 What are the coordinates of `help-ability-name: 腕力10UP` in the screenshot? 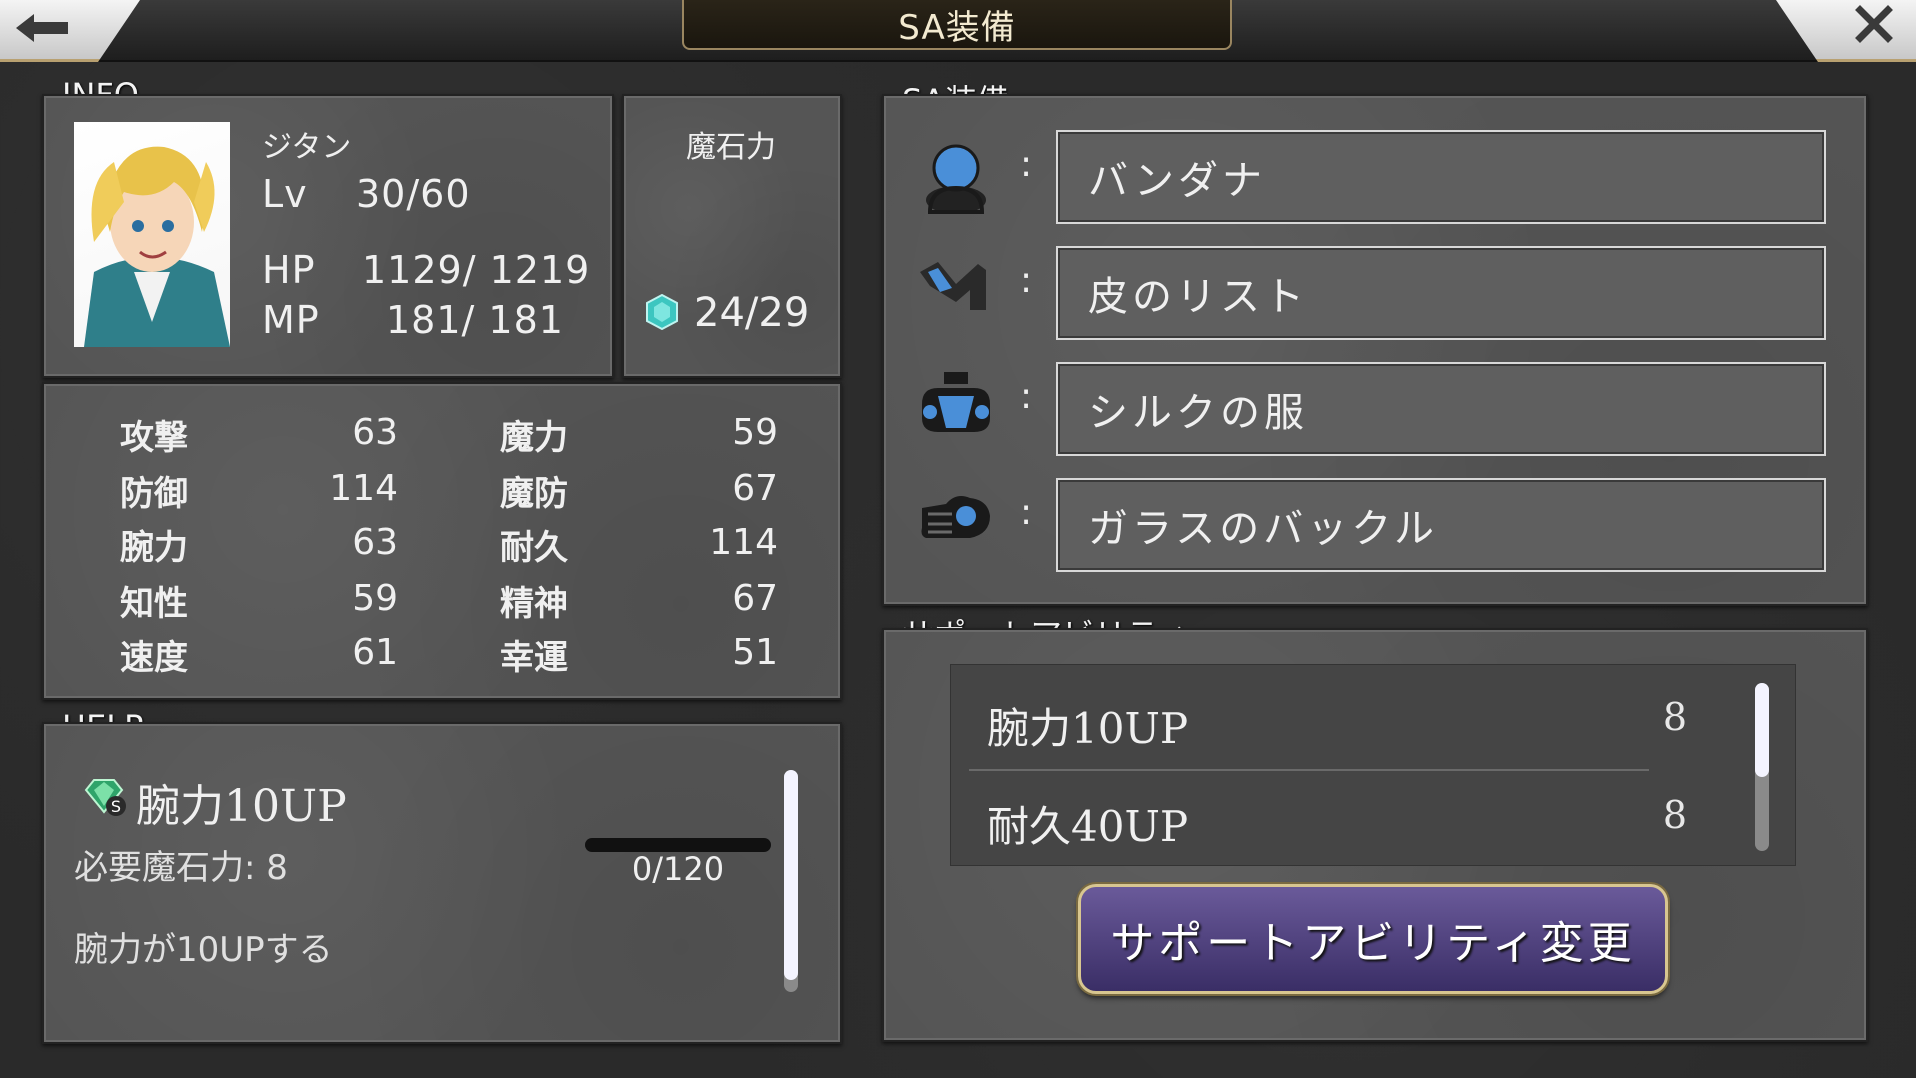 It's located at (241, 806).